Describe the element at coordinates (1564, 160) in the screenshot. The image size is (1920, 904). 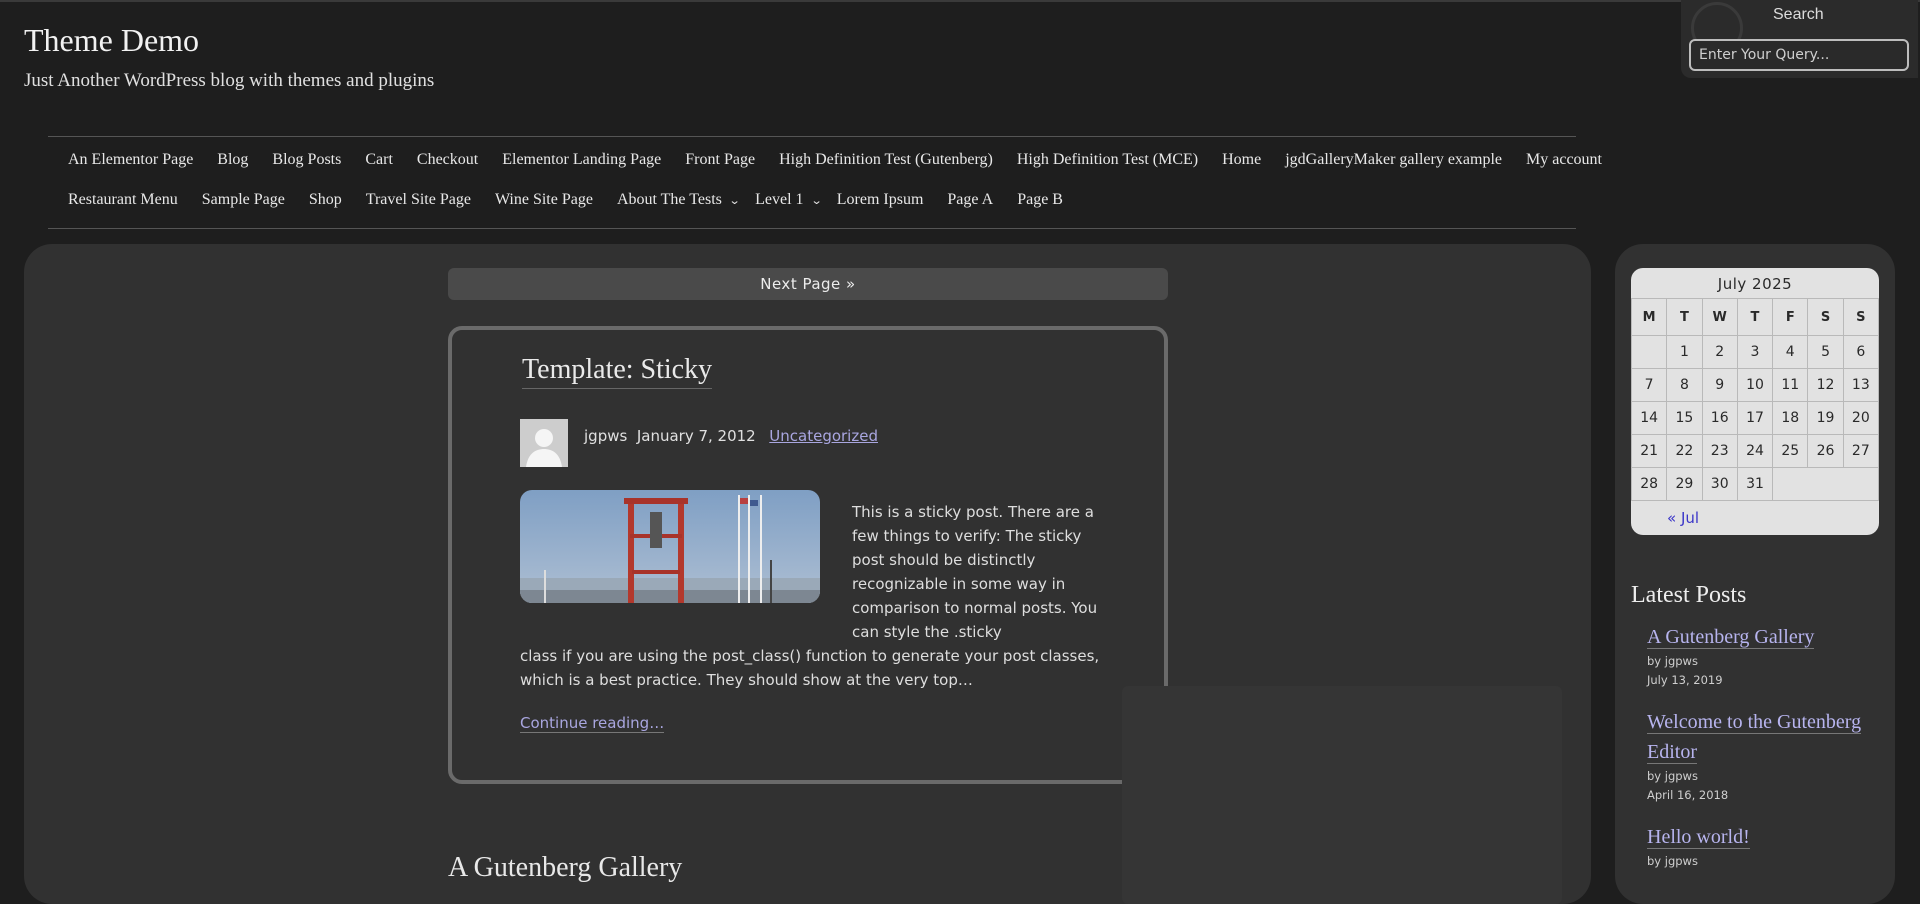
I see `nav-item-my-account: My account` at that location.